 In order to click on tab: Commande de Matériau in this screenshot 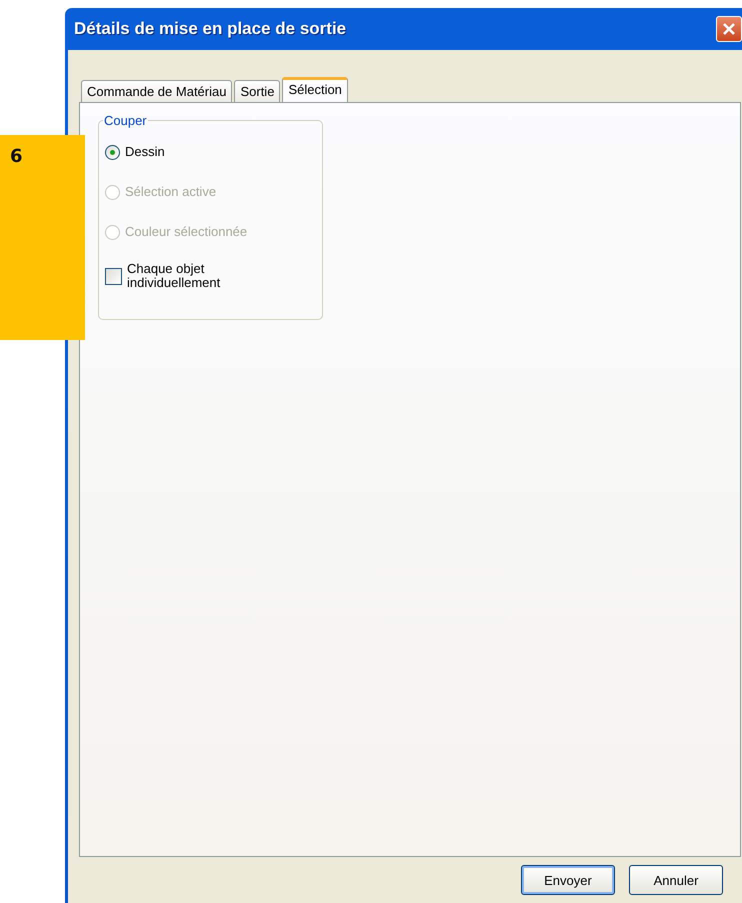, I will do `click(156, 91)`.